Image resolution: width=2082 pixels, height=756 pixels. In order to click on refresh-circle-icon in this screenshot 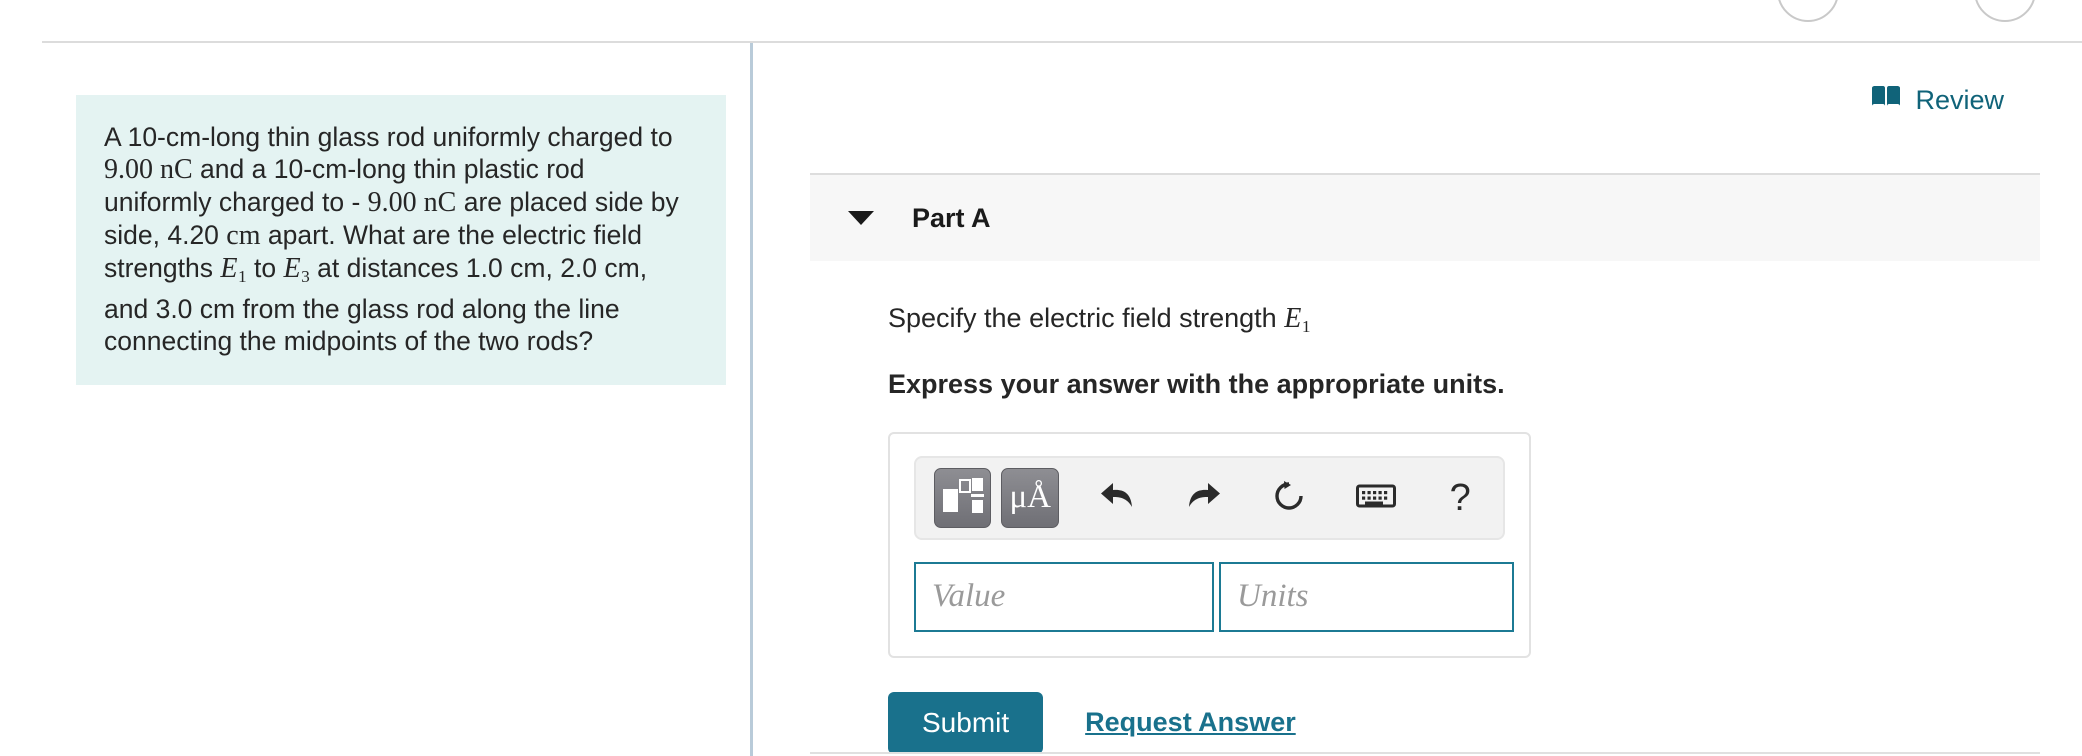, I will do `click(1289, 497)`.